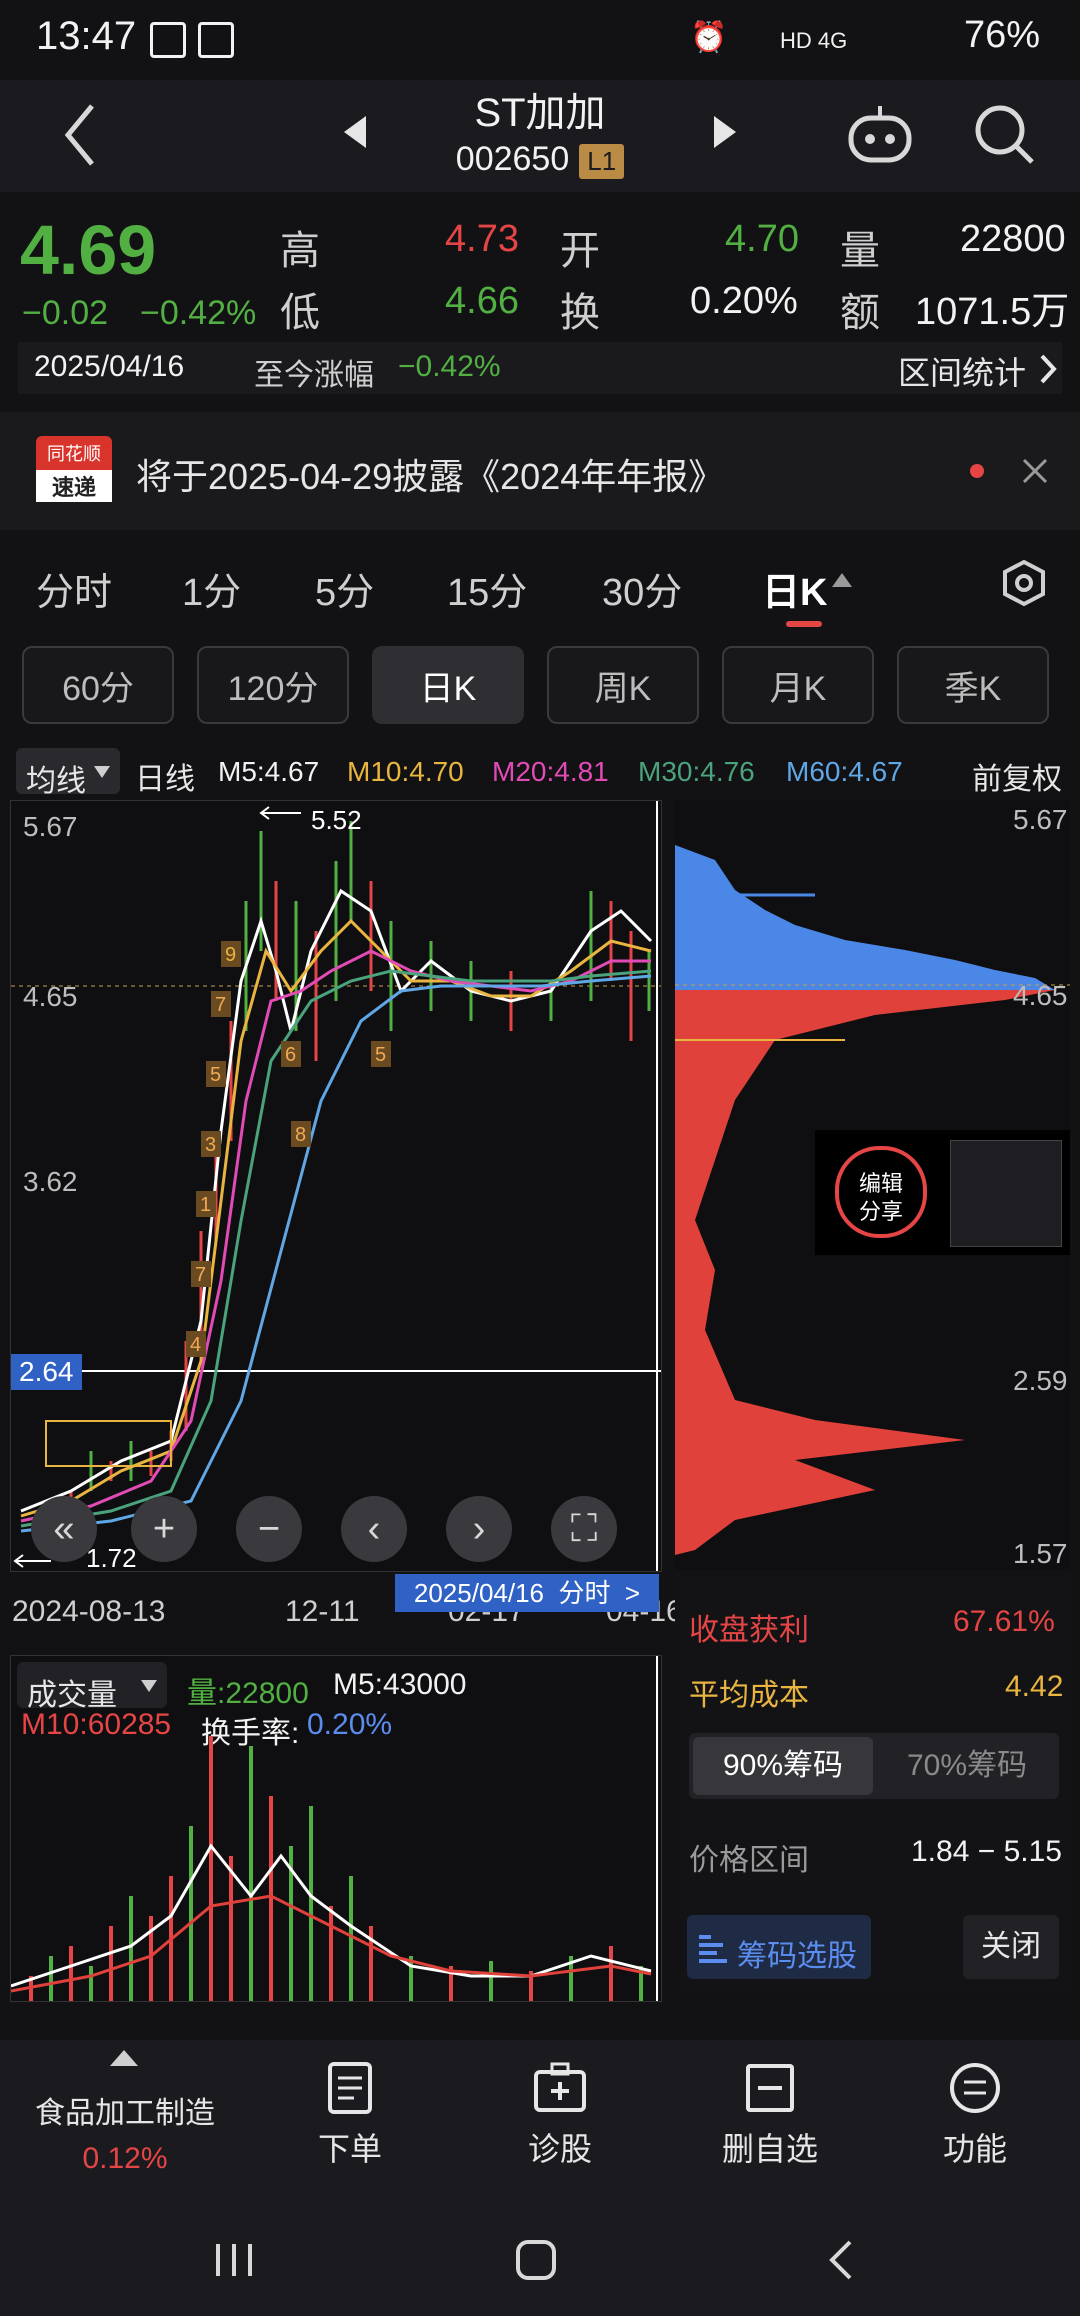  I want to click on nav-order-label: 下单, so click(349, 2149).